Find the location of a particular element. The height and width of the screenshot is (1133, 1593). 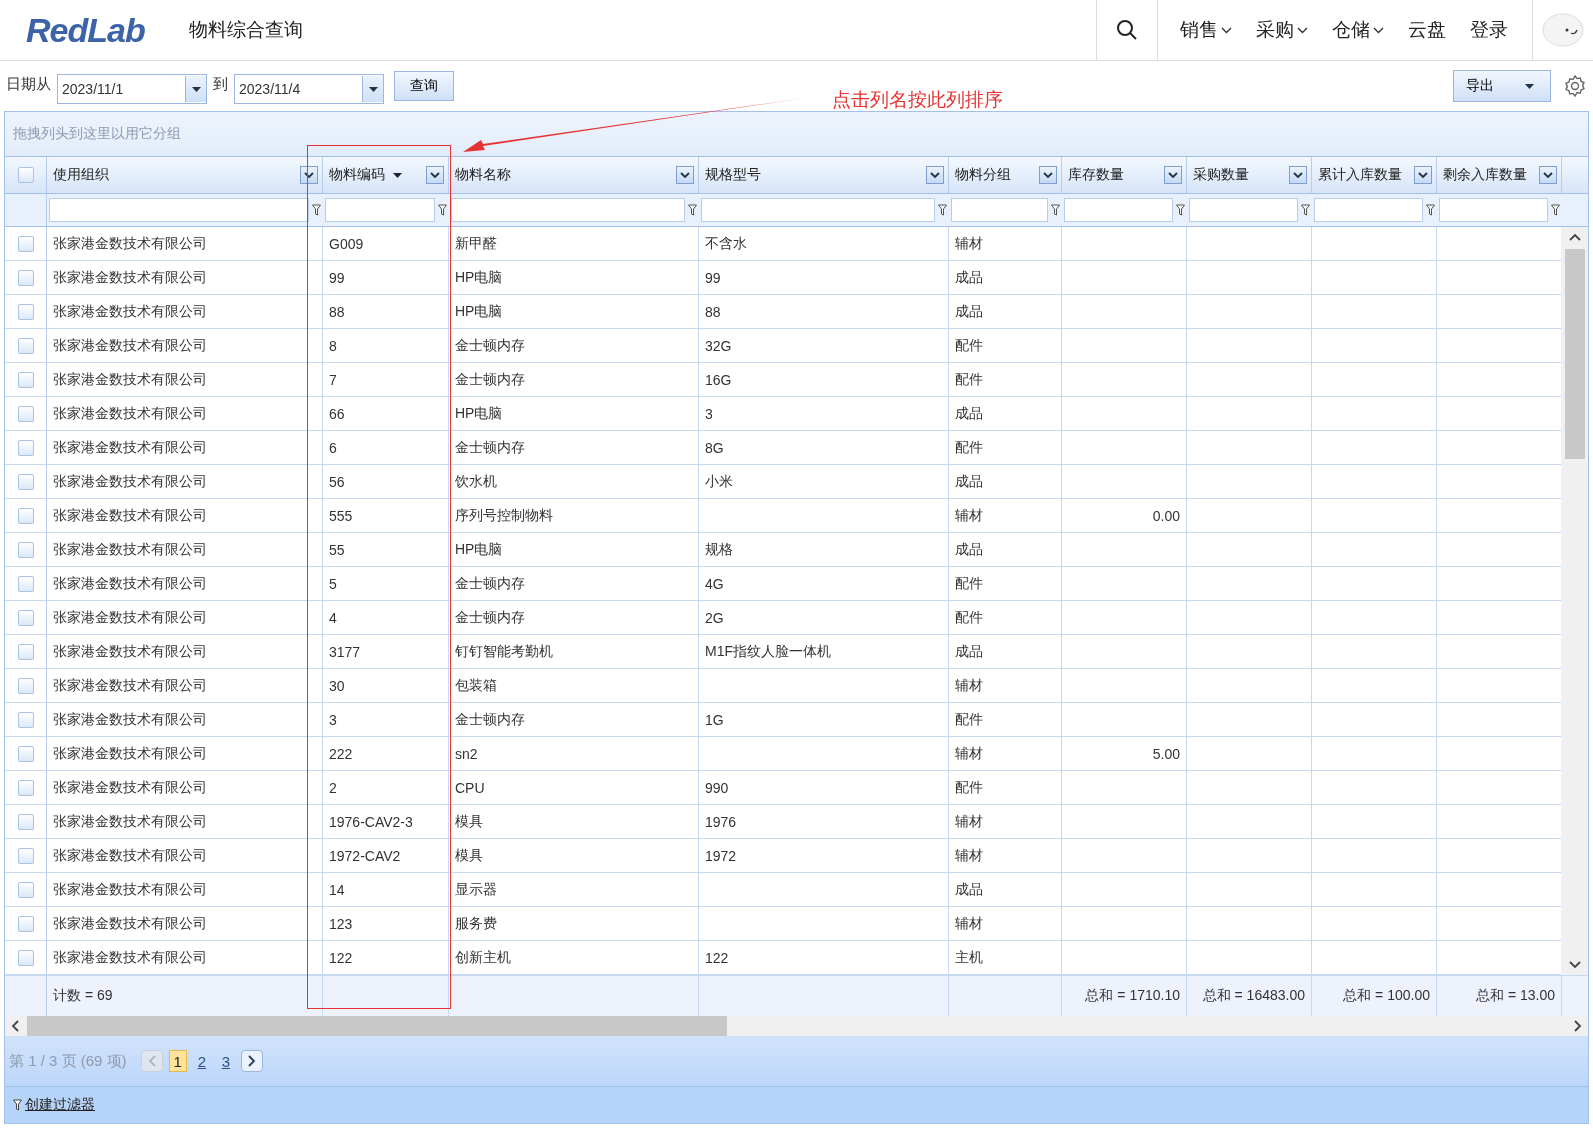

column-header: 物料编码 is located at coordinates (365, 175).